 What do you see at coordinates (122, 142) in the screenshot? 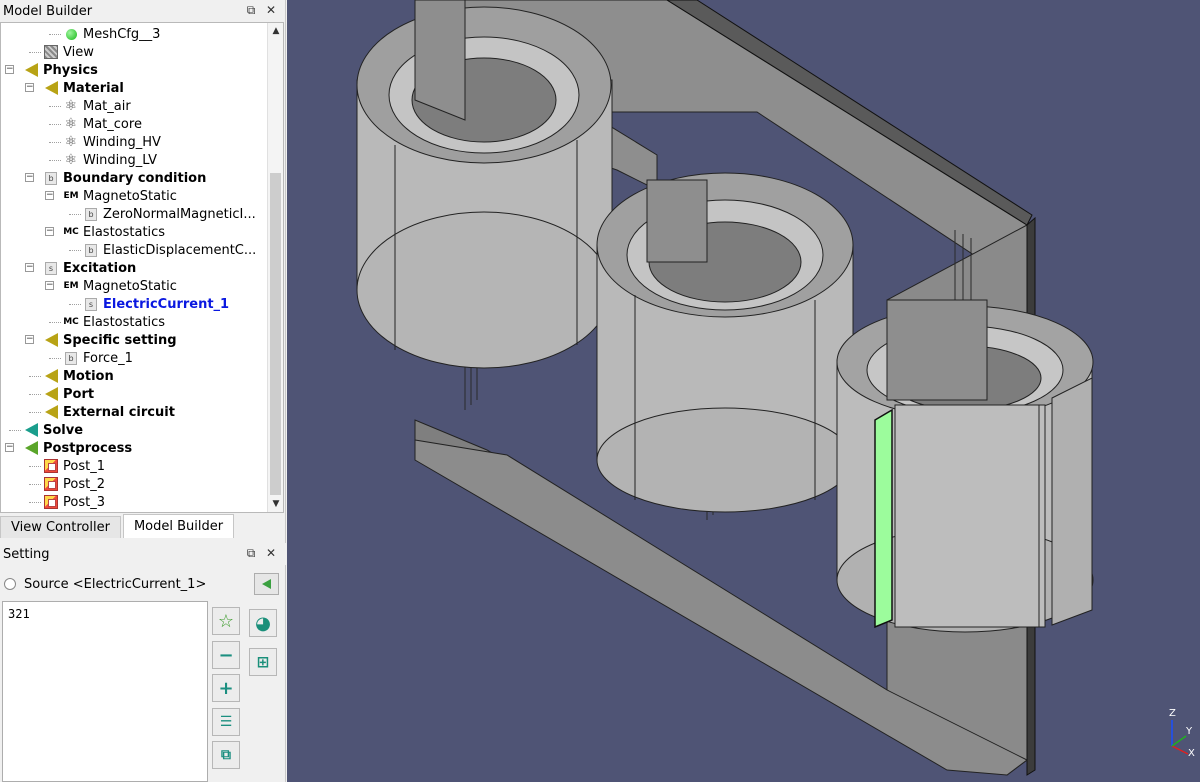
I see `tree-item-label: Winding_HV` at bounding box center [122, 142].